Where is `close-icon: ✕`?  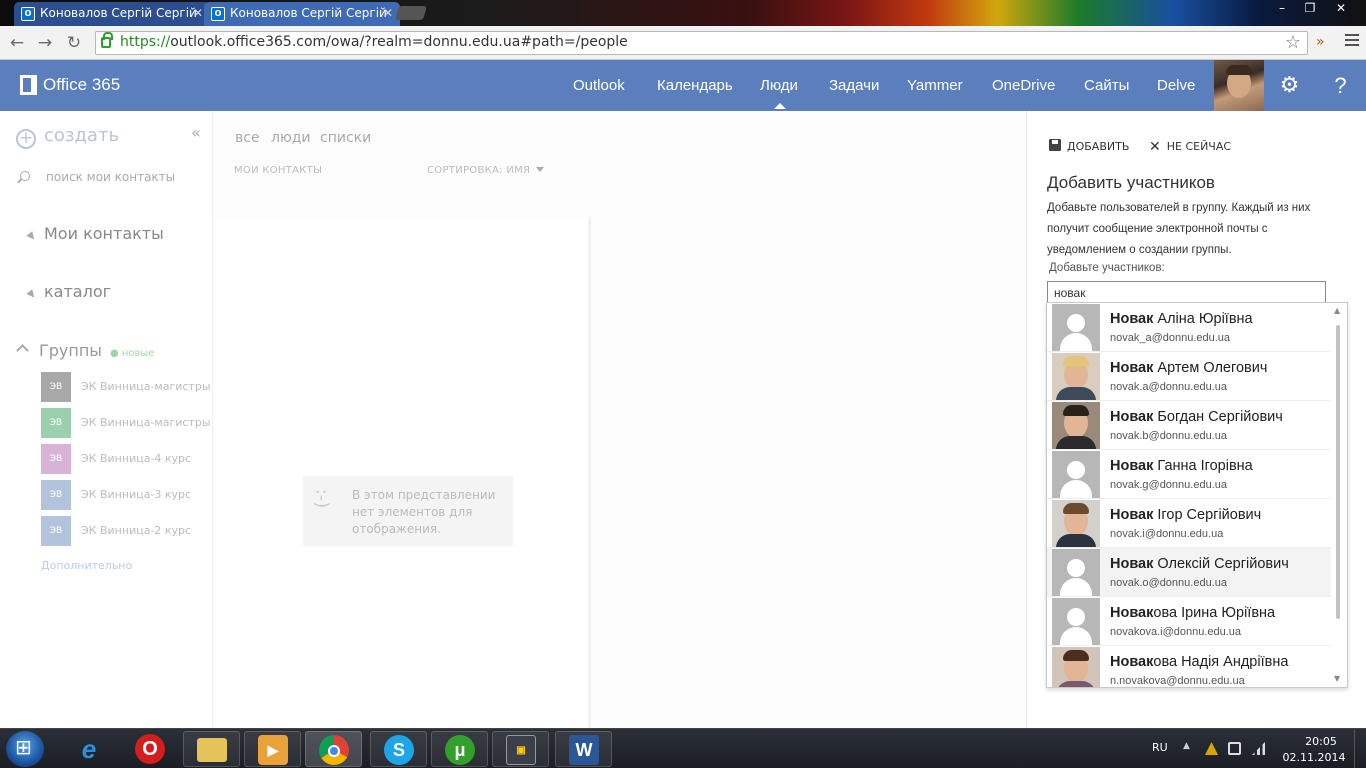
close-icon: ✕ is located at coordinates (1155, 147).